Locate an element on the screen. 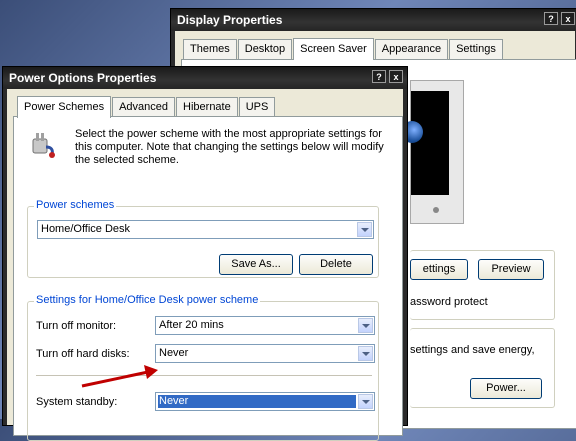  tab-settings: Settings is located at coordinates (476, 49).